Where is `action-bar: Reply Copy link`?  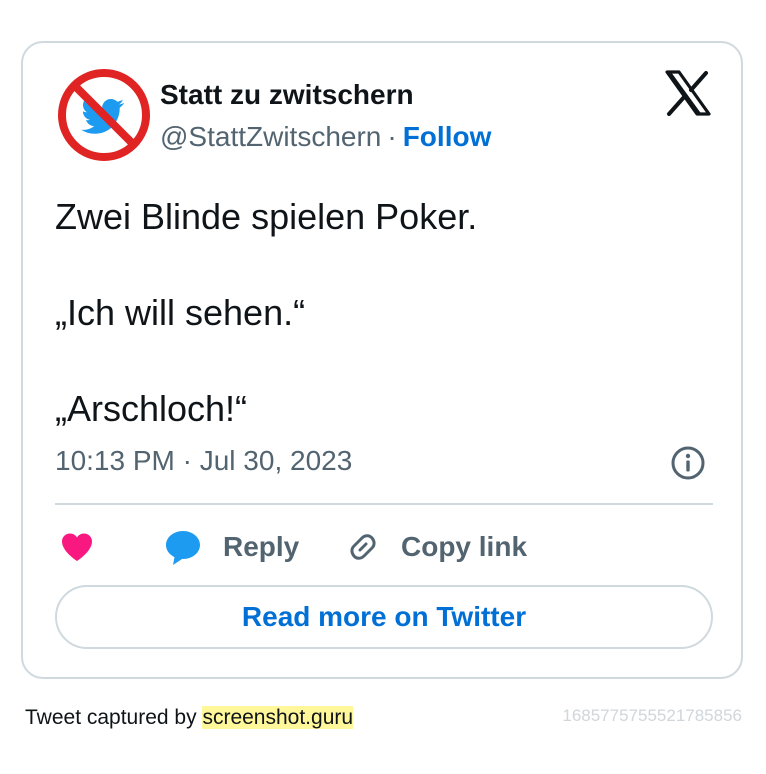 action-bar: Reply Copy link is located at coordinates (385, 547).